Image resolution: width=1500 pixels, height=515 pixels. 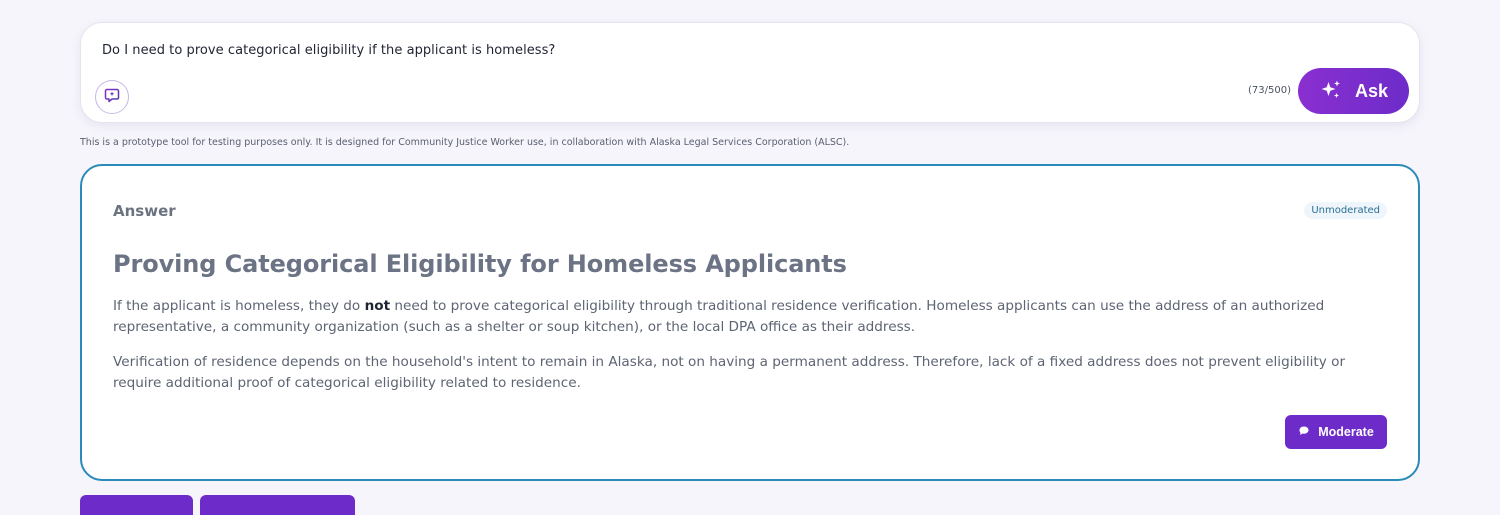 What do you see at coordinates (1345, 210) in the screenshot?
I see `status-badge: Unmoderated` at bounding box center [1345, 210].